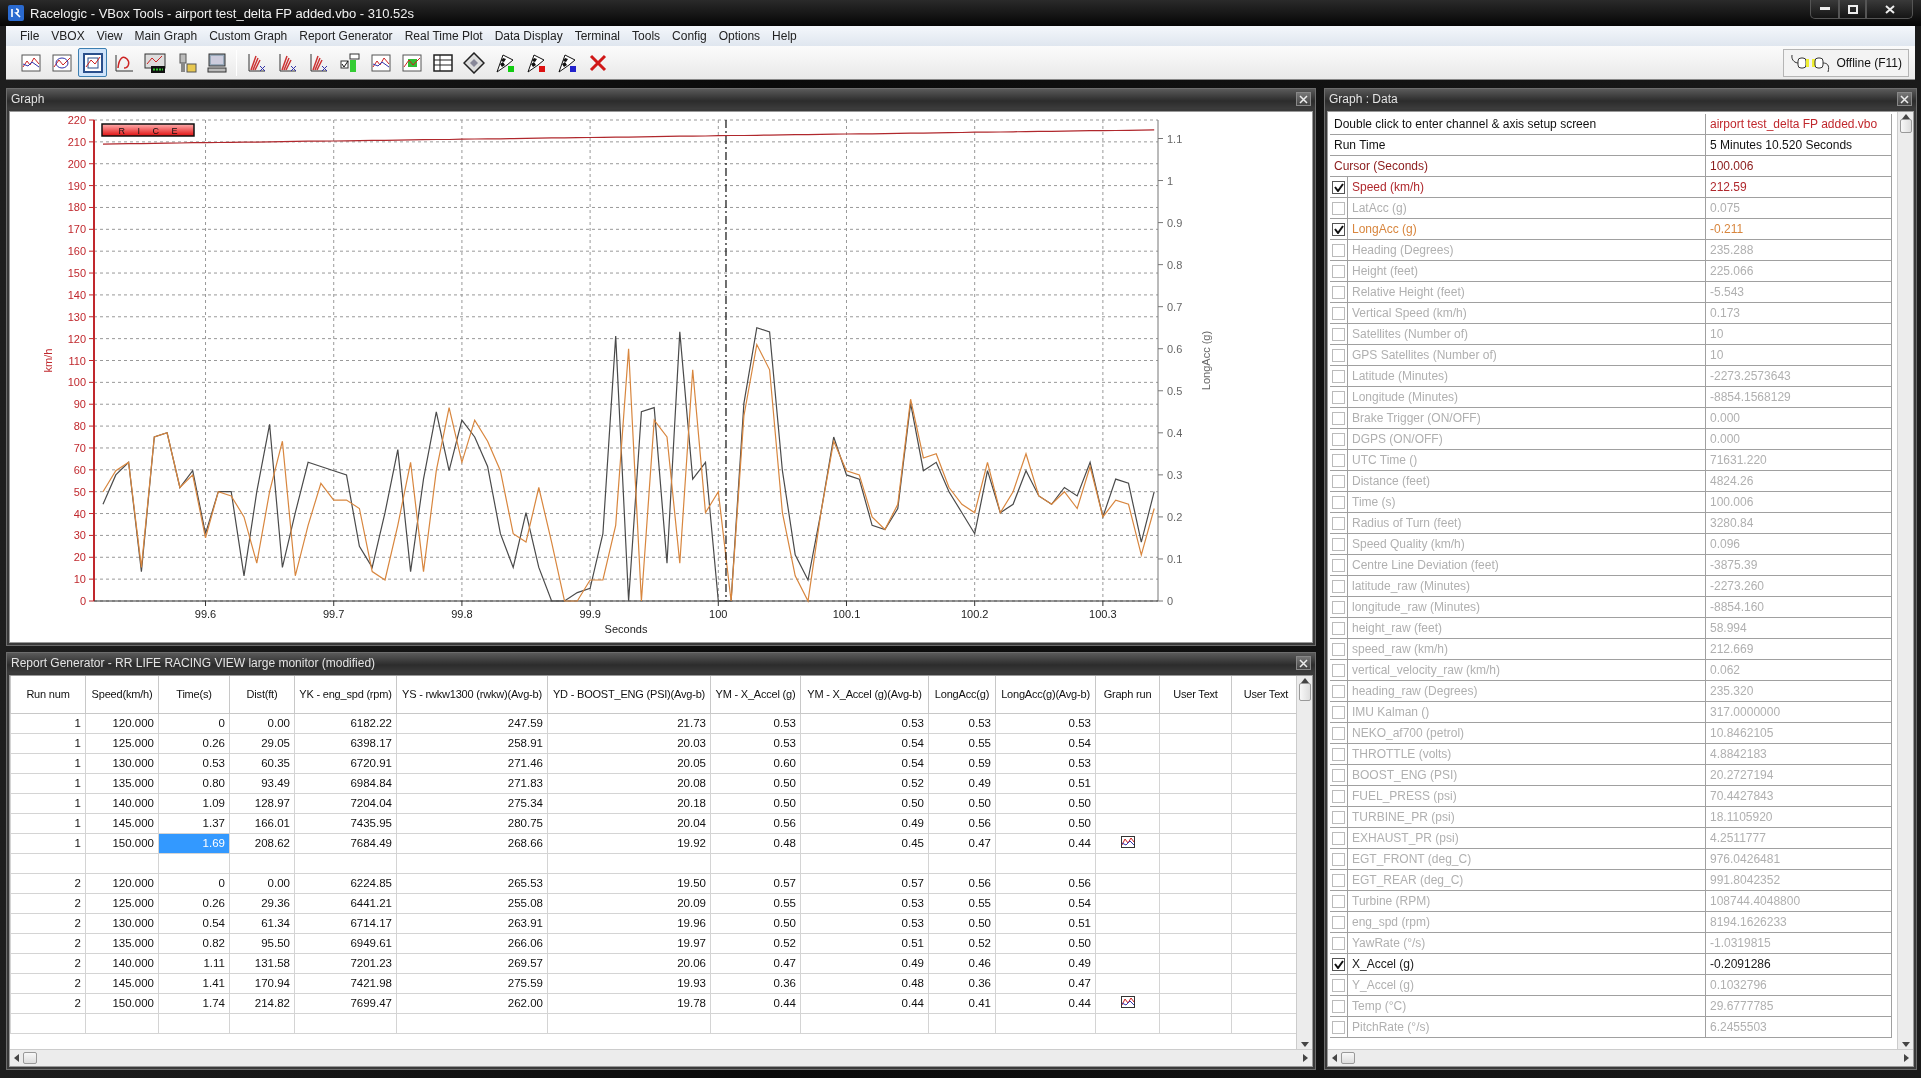 Image resolution: width=1921 pixels, height=1078 pixels. What do you see at coordinates (1824, 9) in the screenshot?
I see `minimize-button` at bounding box center [1824, 9].